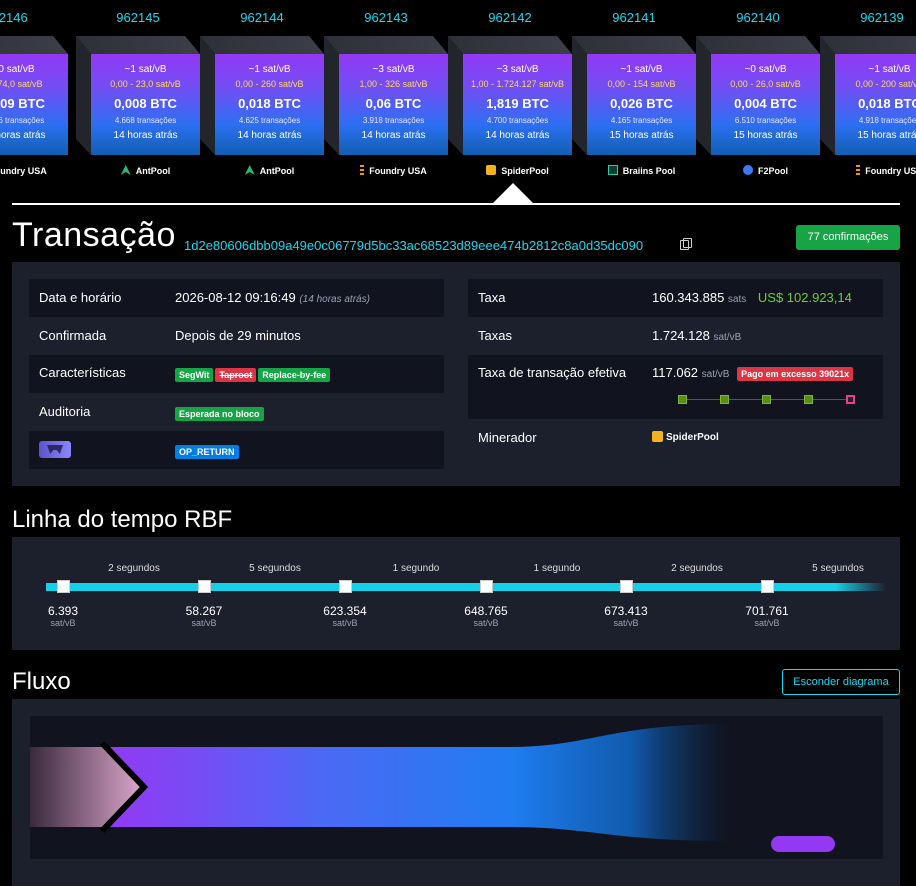  What do you see at coordinates (850, 399) in the screenshot?
I see `fee-graph-dot-selected` at bounding box center [850, 399].